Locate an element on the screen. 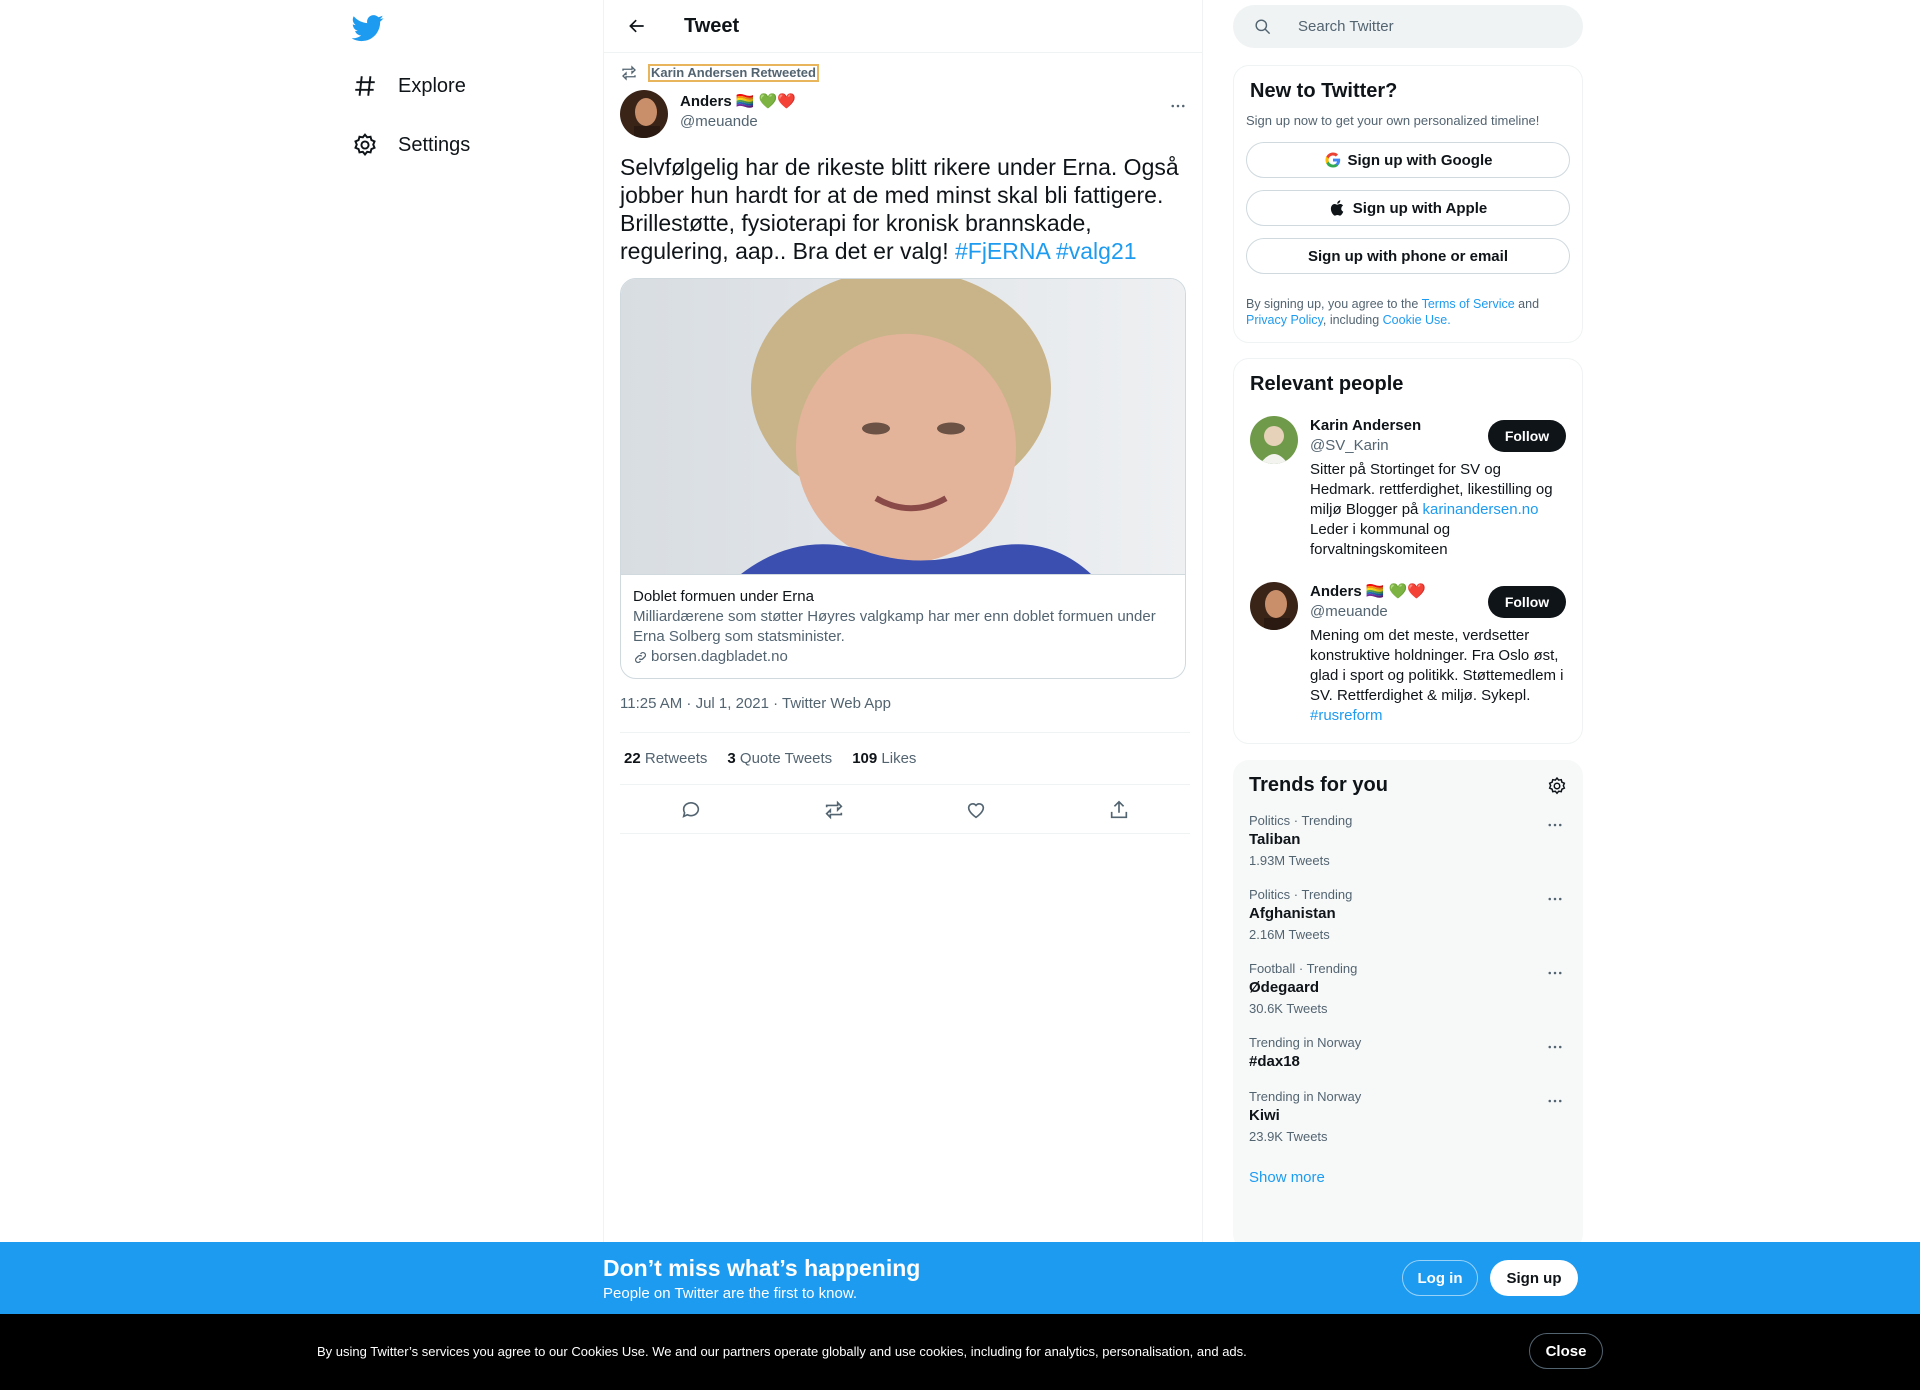 Image resolution: width=1920 pixels, height=1390 pixels. retweet-context: Karin Andersen Retweeted is located at coordinates (719, 73).